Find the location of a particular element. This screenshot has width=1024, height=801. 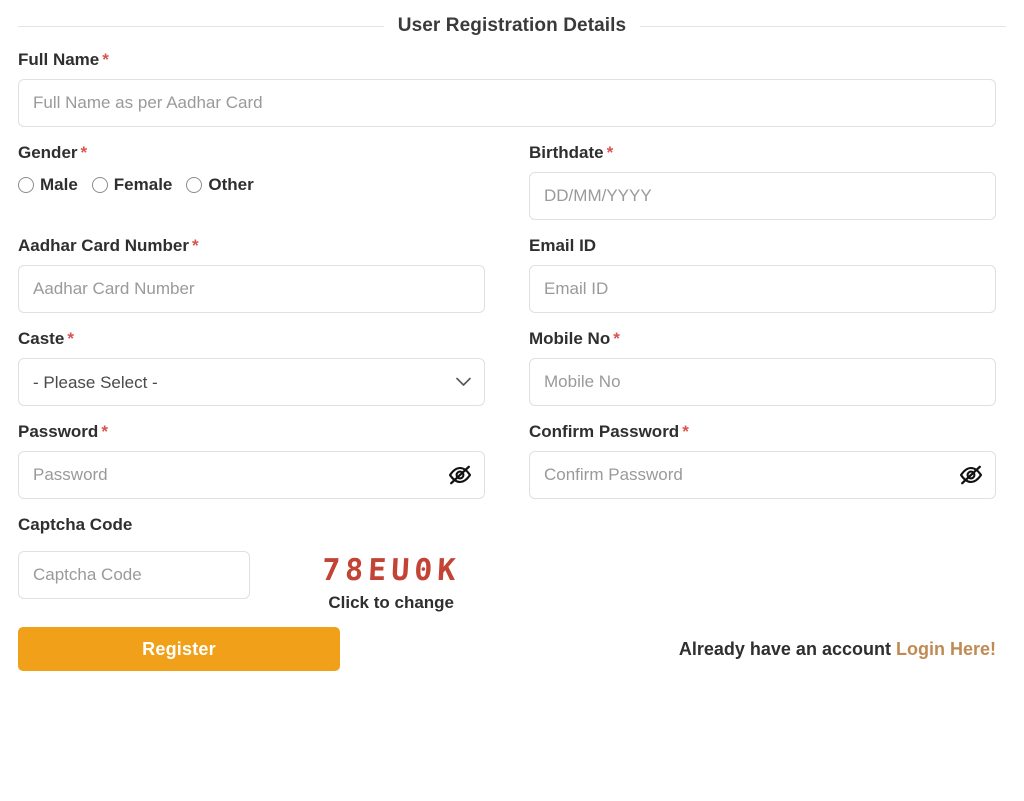

captcha-code-input is located at coordinates (134, 575).